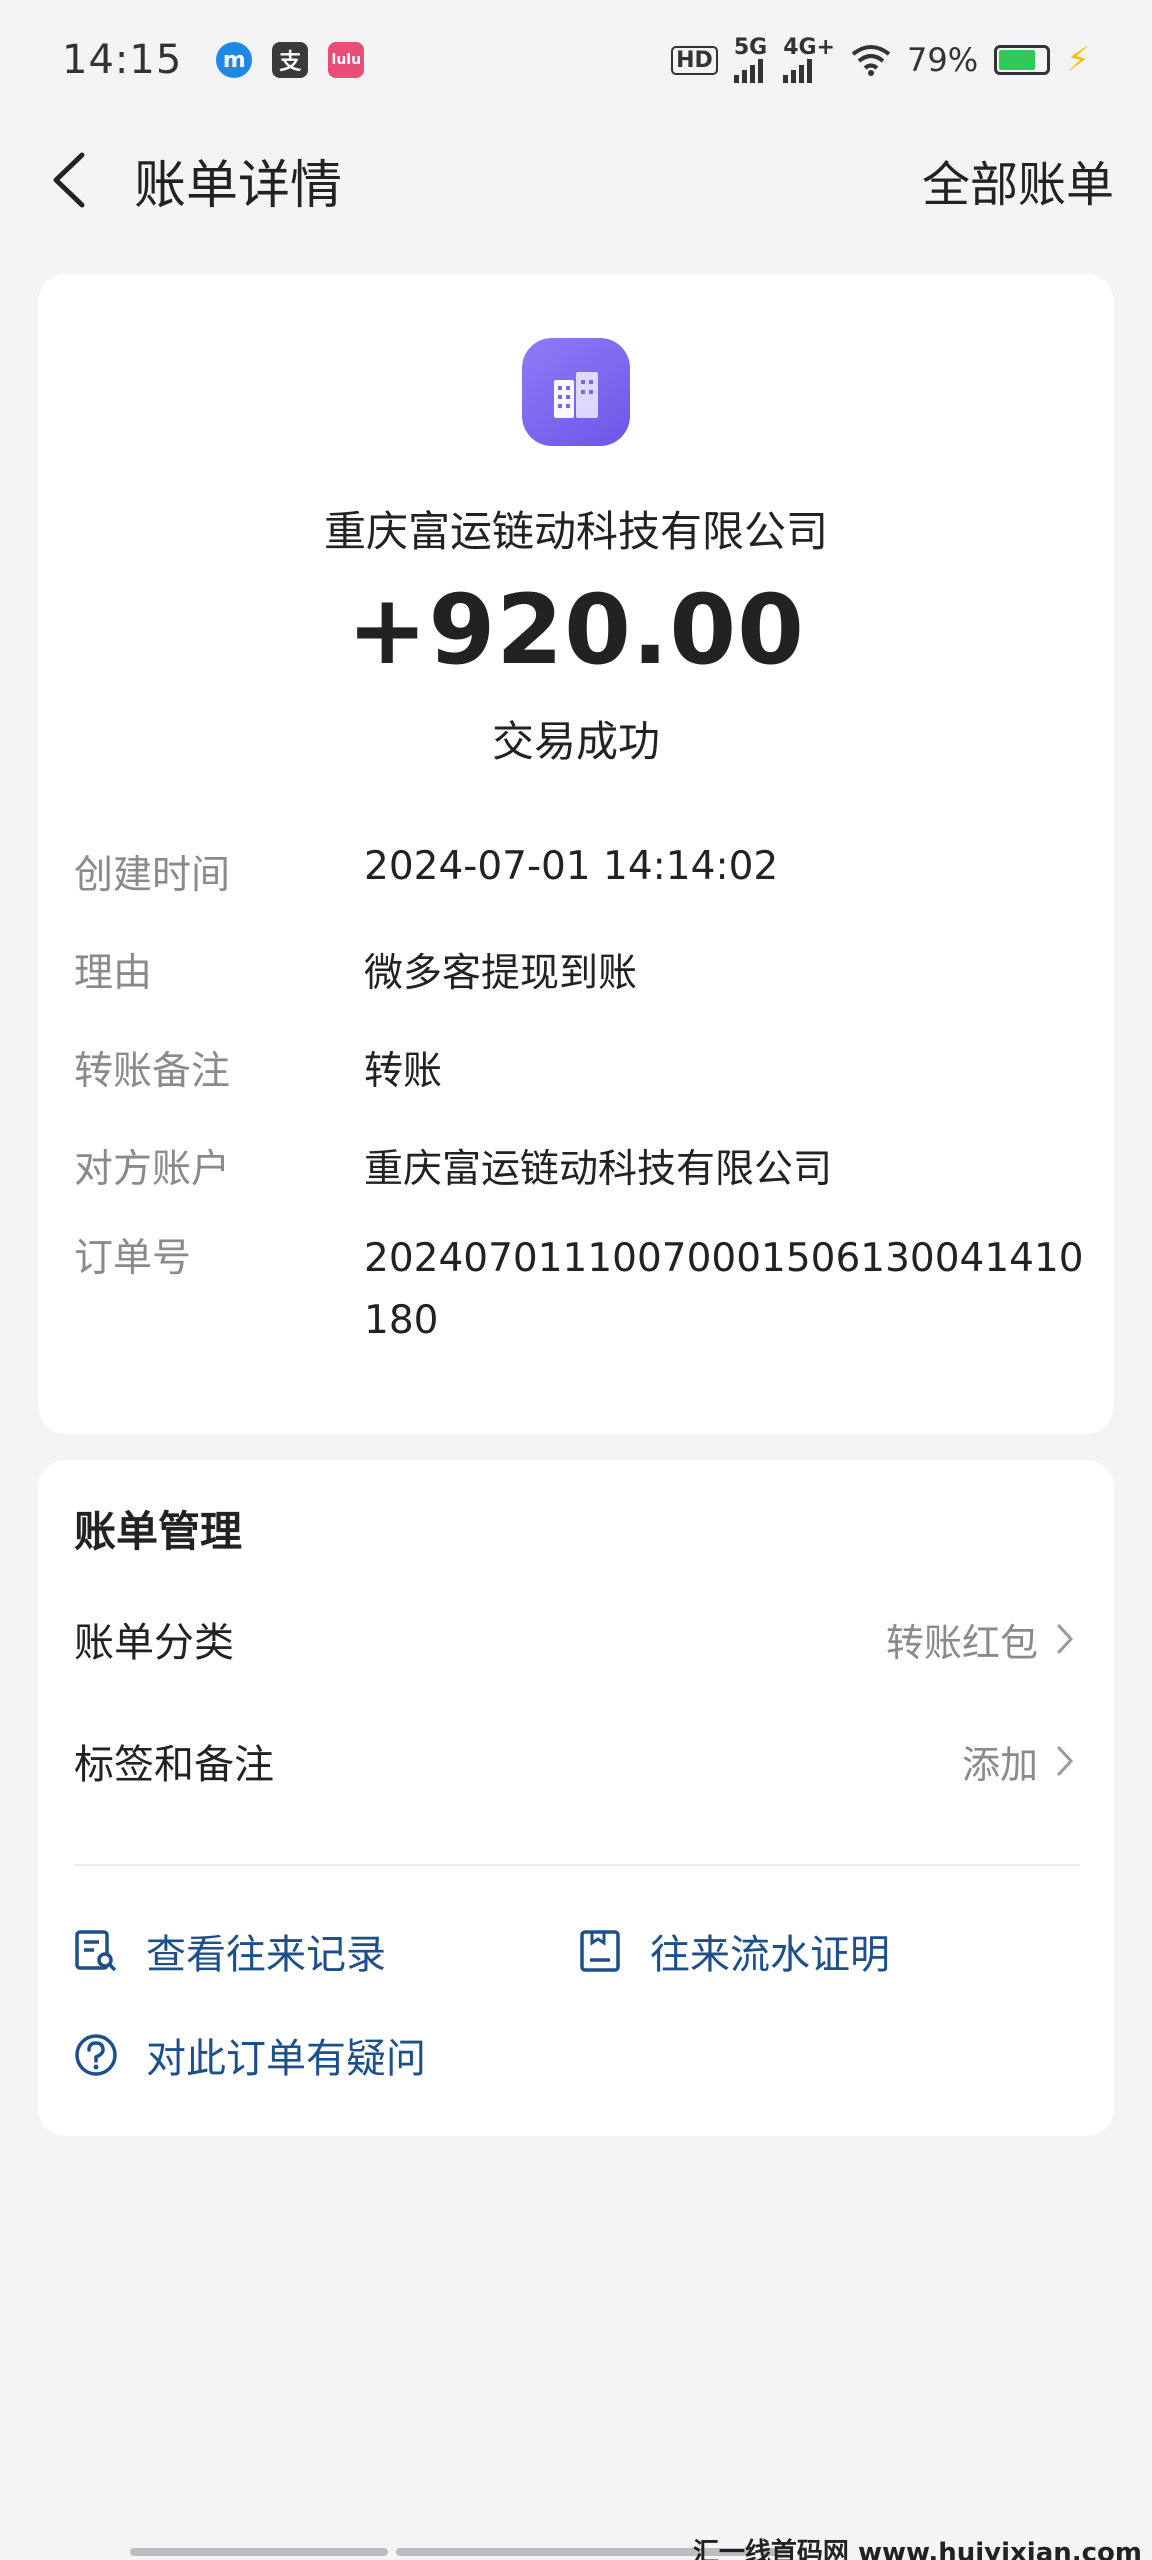  Describe the element at coordinates (158, 1531) in the screenshot. I see `manage-title: 账单管理` at that location.